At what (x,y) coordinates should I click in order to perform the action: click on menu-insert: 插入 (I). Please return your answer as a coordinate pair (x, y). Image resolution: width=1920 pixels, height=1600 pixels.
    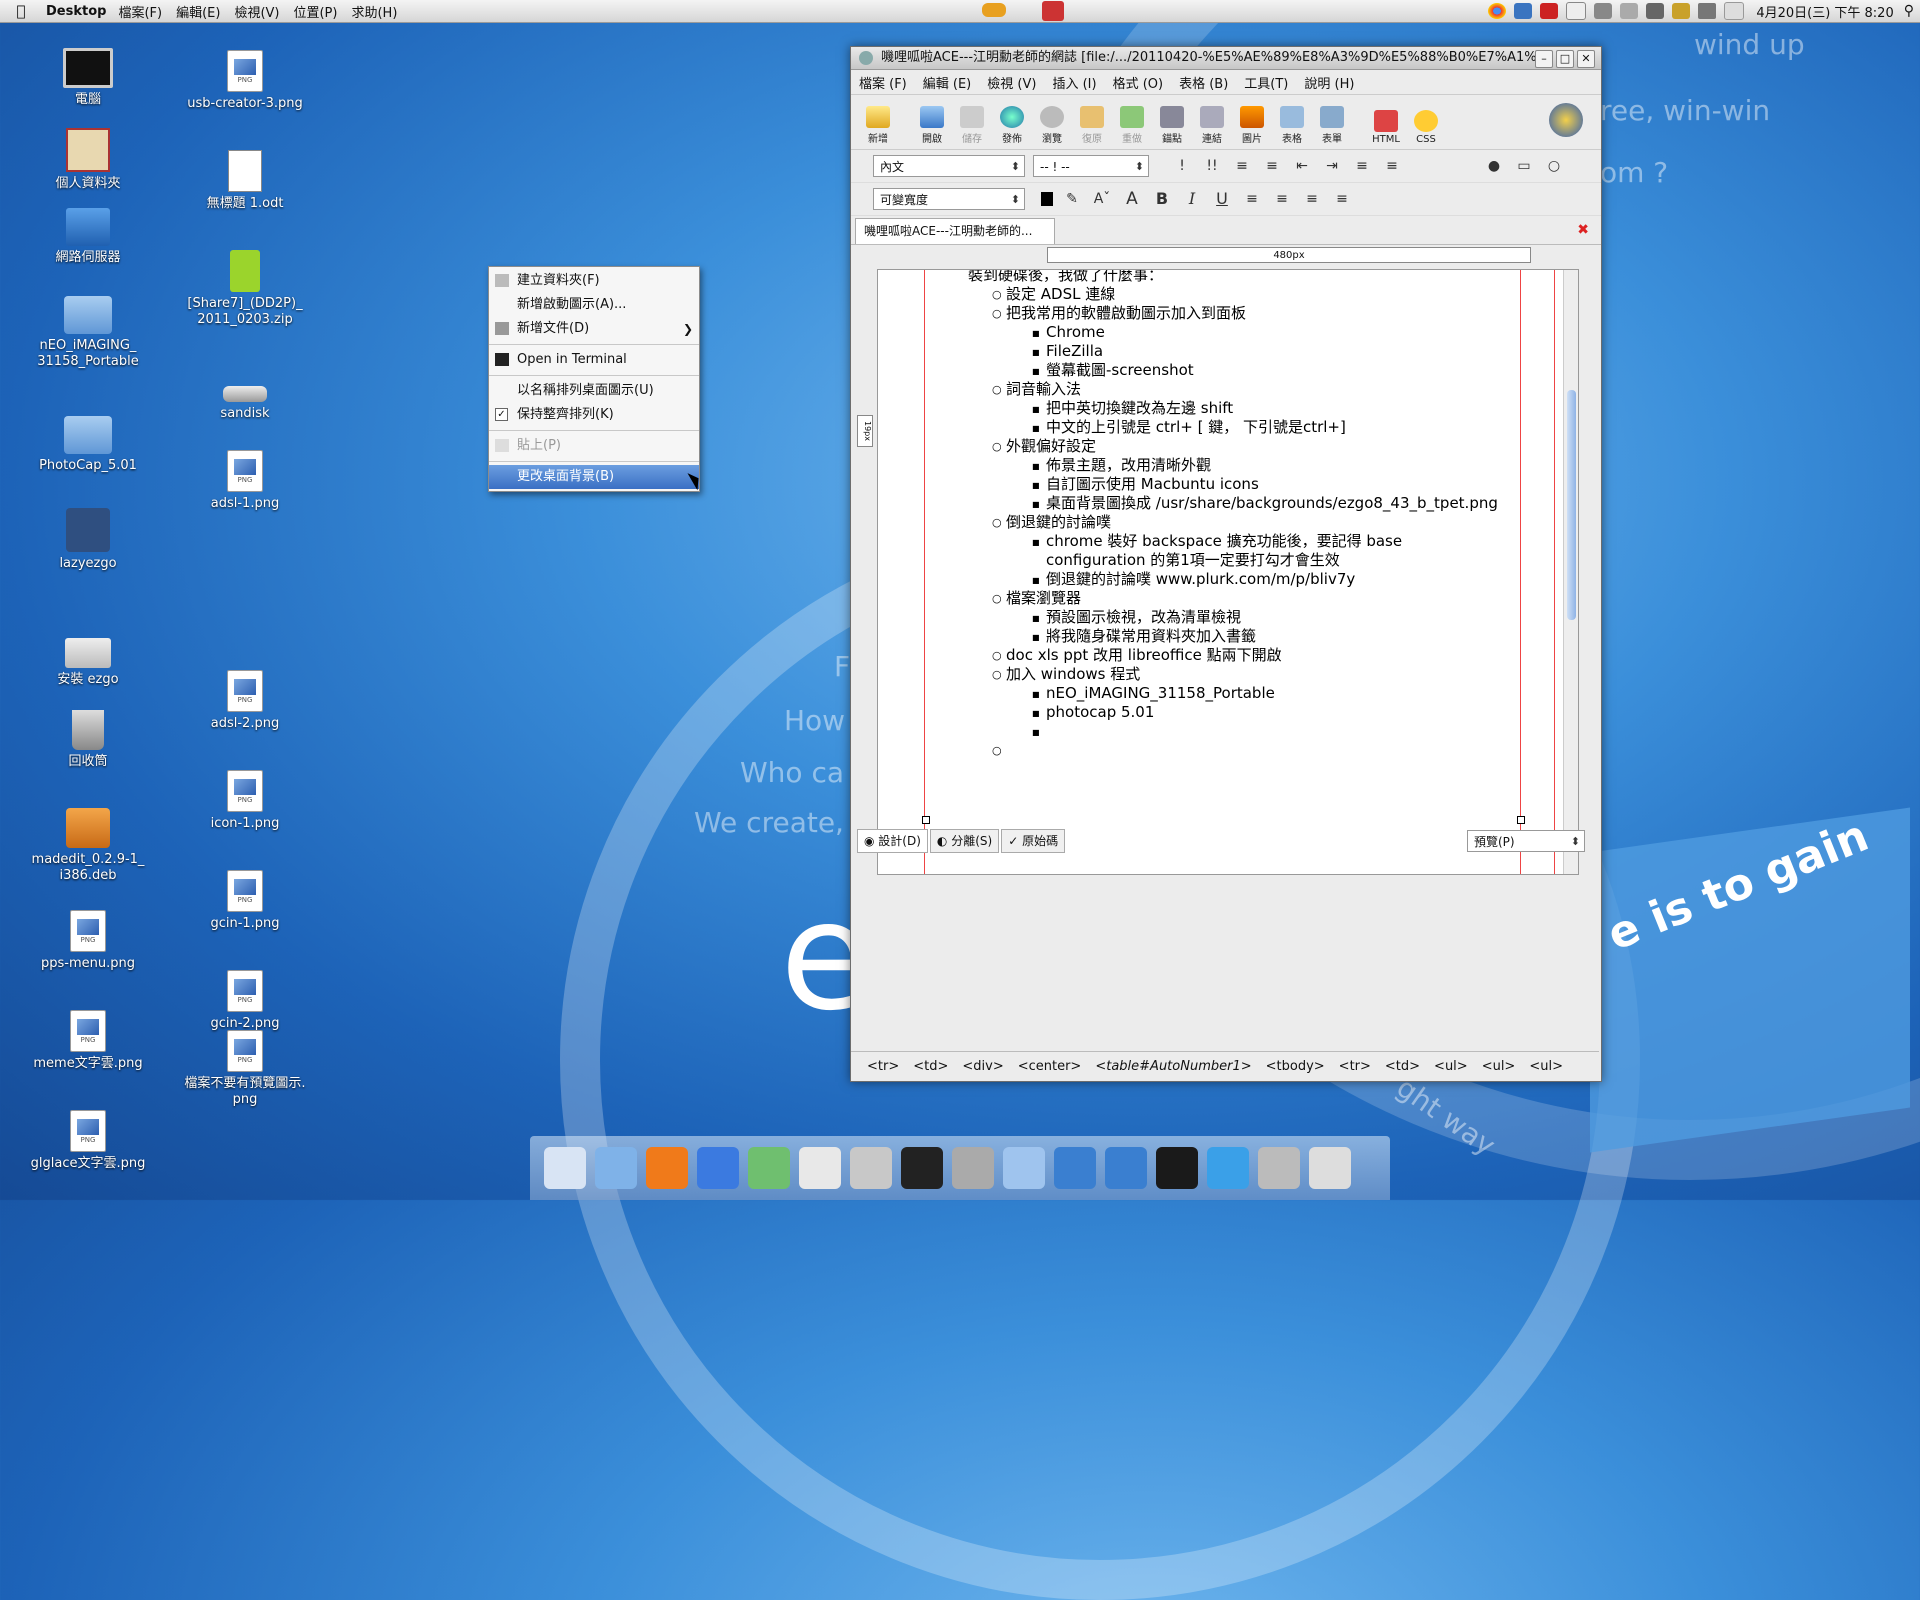
    Looking at the image, I should click on (1074, 82).